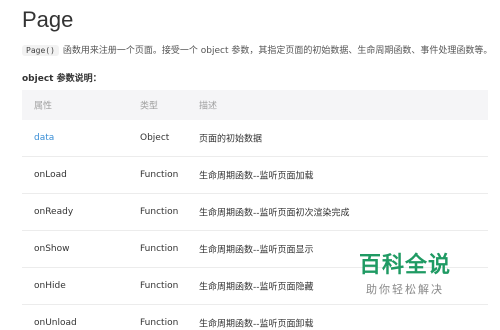 The width and height of the screenshot is (500, 330). I want to click on section-label: object 参数说明：, so click(62, 79).